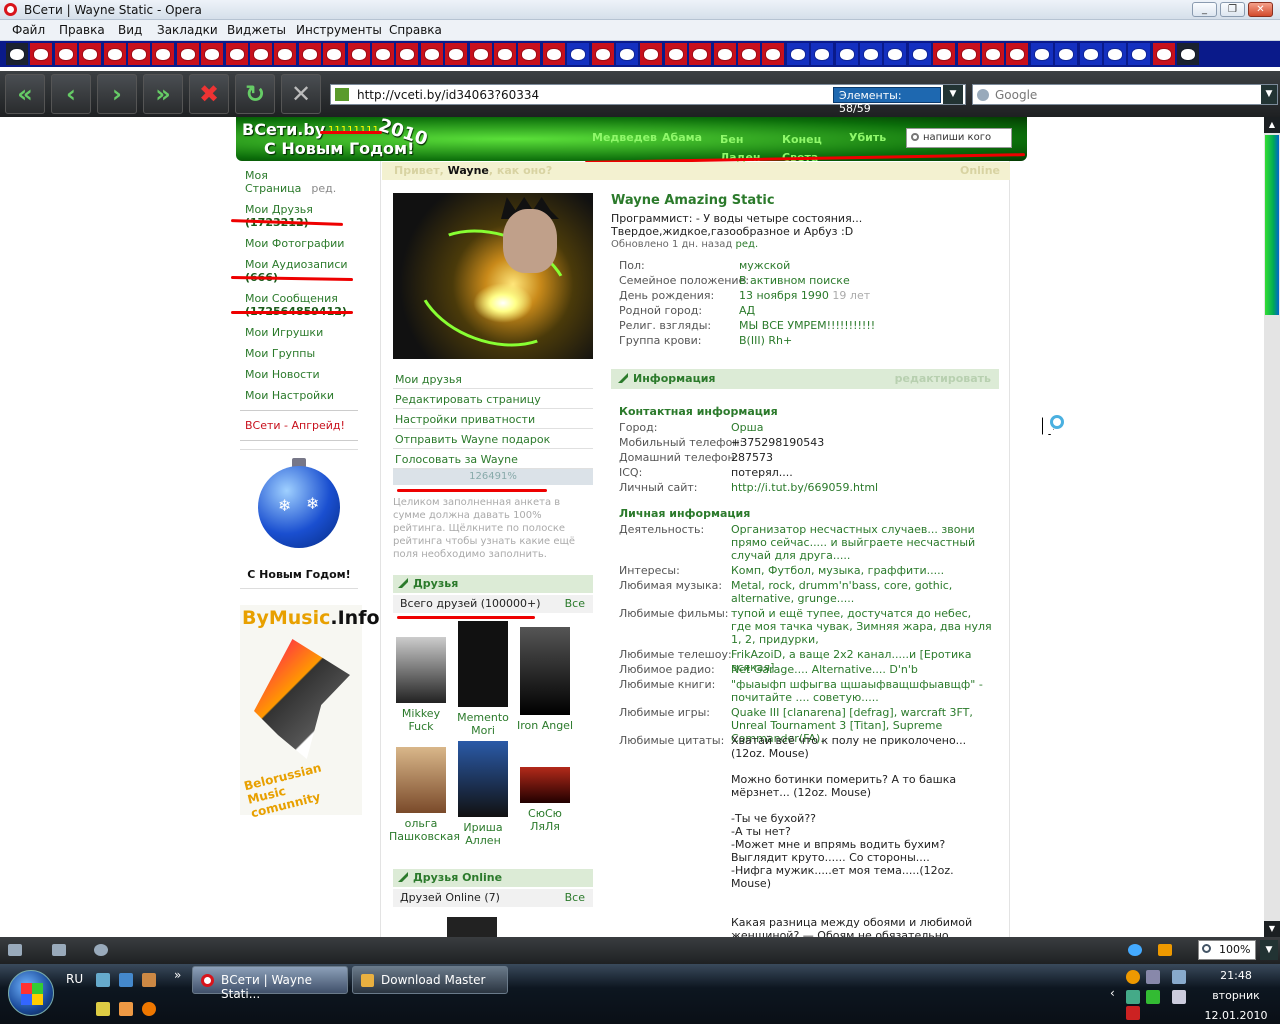 The image size is (1280, 1024). What do you see at coordinates (450, 897) in the screenshot?
I see `friends-online-total: Друзей Online (7)` at bounding box center [450, 897].